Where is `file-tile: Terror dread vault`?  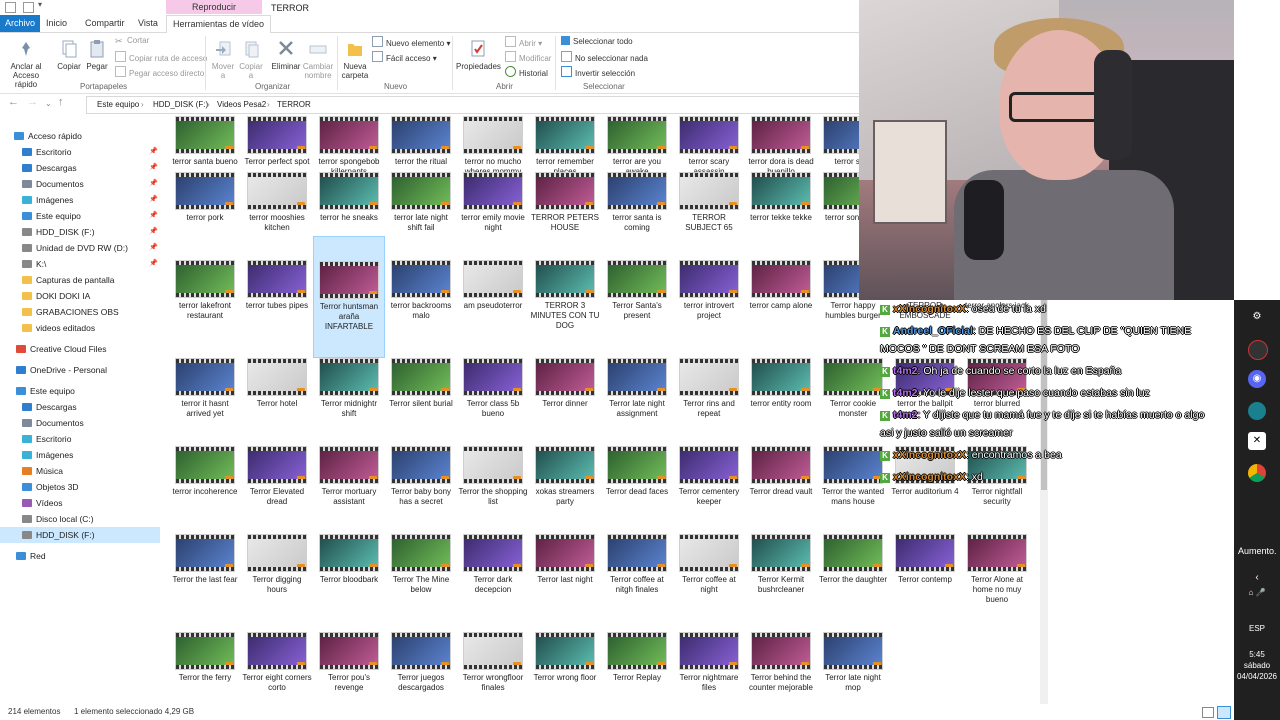 file-tile: Terror dread vault is located at coordinates (781, 471).